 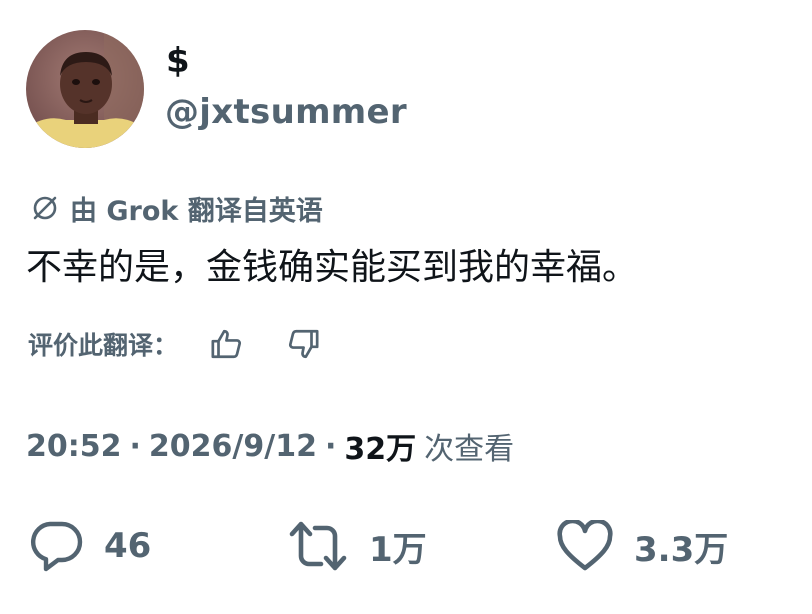 I want to click on tweet-date: 2026/9/12, so click(x=233, y=446).